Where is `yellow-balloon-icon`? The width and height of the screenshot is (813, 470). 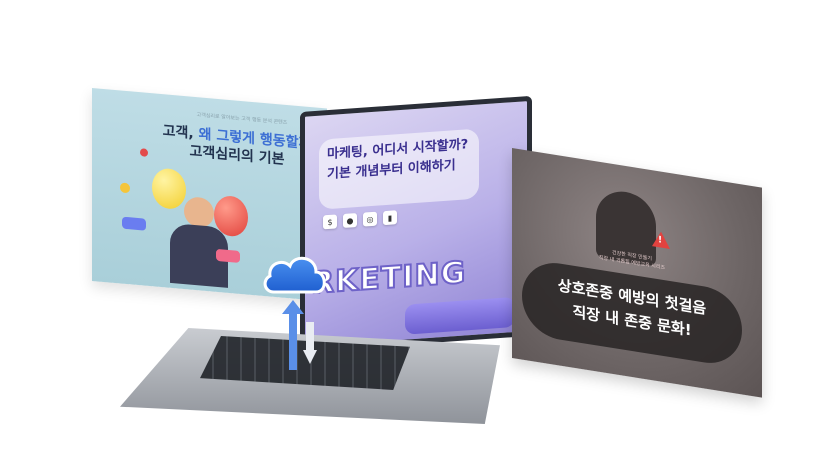
yellow-balloon-icon is located at coordinates (169, 189).